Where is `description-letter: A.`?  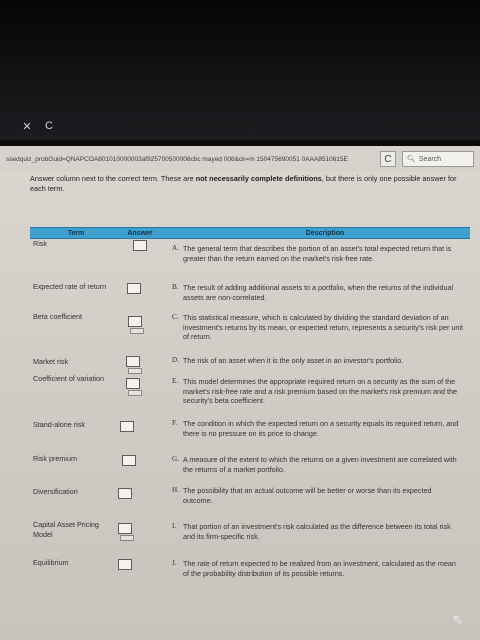 description-letter: A. is located at coordinates (175, 248).